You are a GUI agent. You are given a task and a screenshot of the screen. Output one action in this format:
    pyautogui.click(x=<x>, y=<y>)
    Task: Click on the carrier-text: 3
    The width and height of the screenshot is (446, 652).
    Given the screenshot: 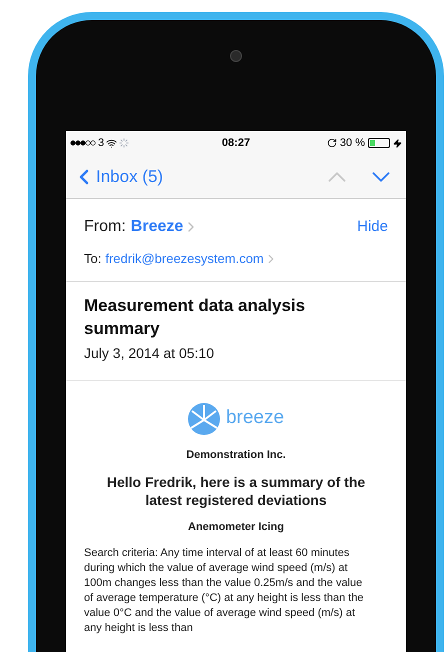 What is the action you would take?
    pyautogui.click(x=101, y=143)
    